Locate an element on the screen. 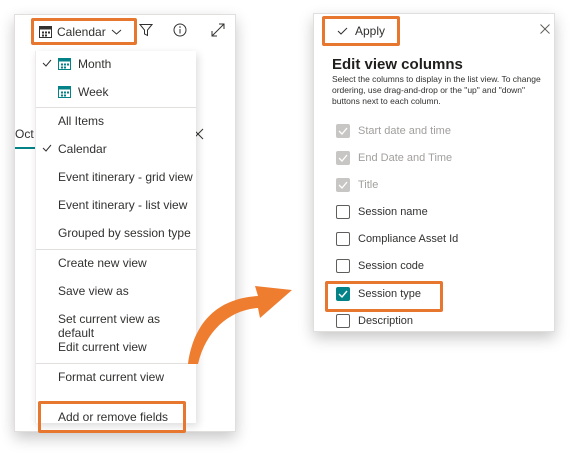  menu-item-label: Event itinerary - grid view is located at coordinates (125, 177).